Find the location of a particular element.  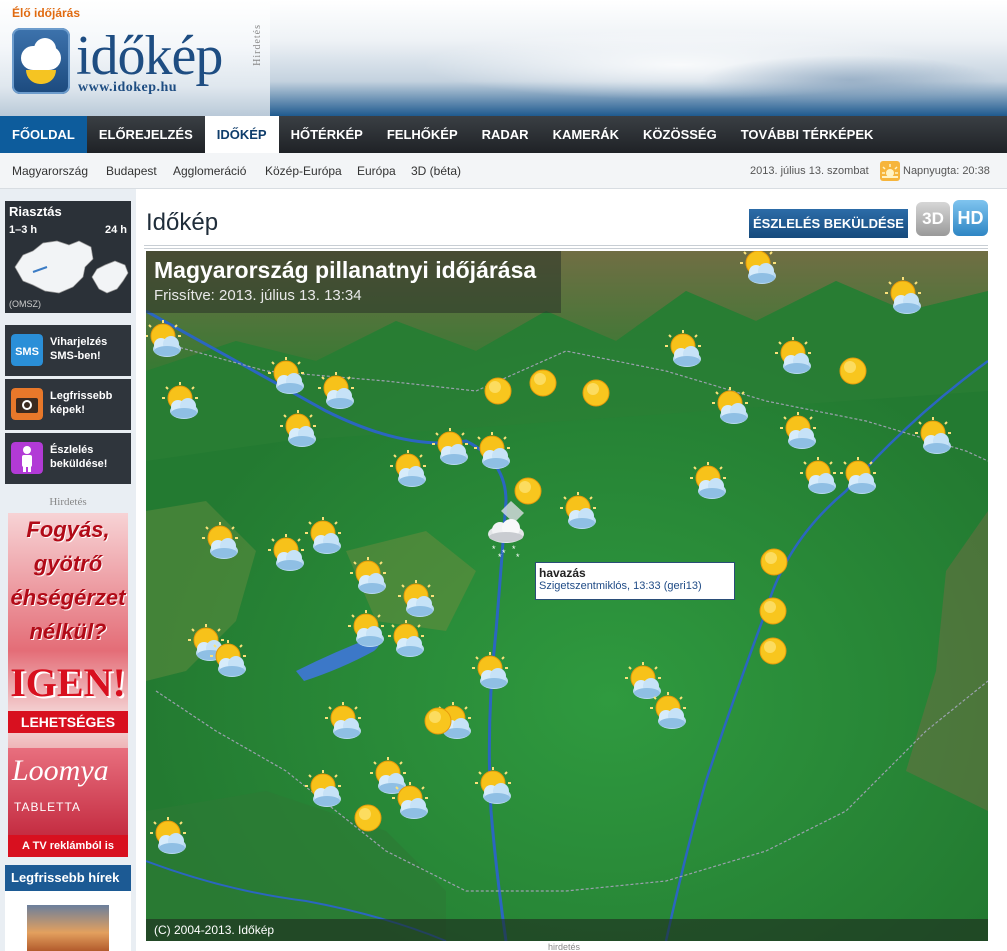

subnav-item-magyarorszag: Magyarország is located at coordinates (50, 171).